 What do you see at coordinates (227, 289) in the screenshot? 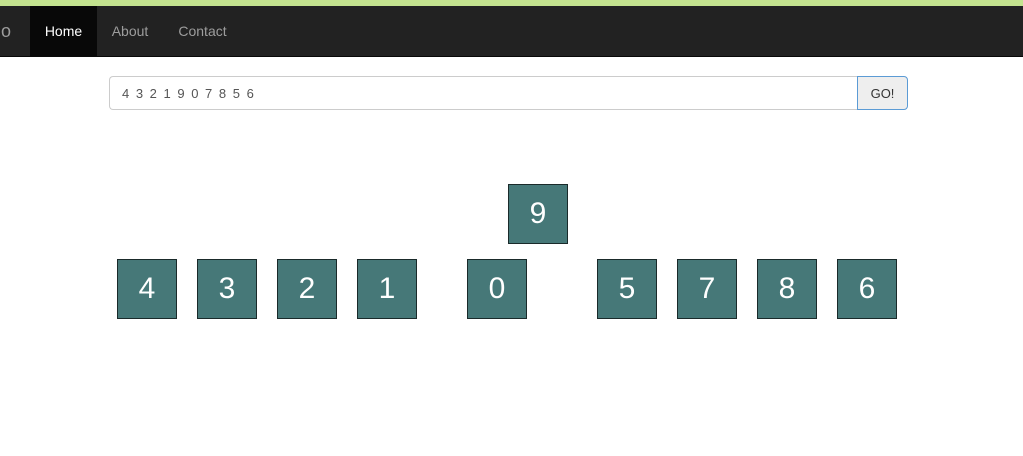
I see `tile: 3` at bounding box center [227, 289].